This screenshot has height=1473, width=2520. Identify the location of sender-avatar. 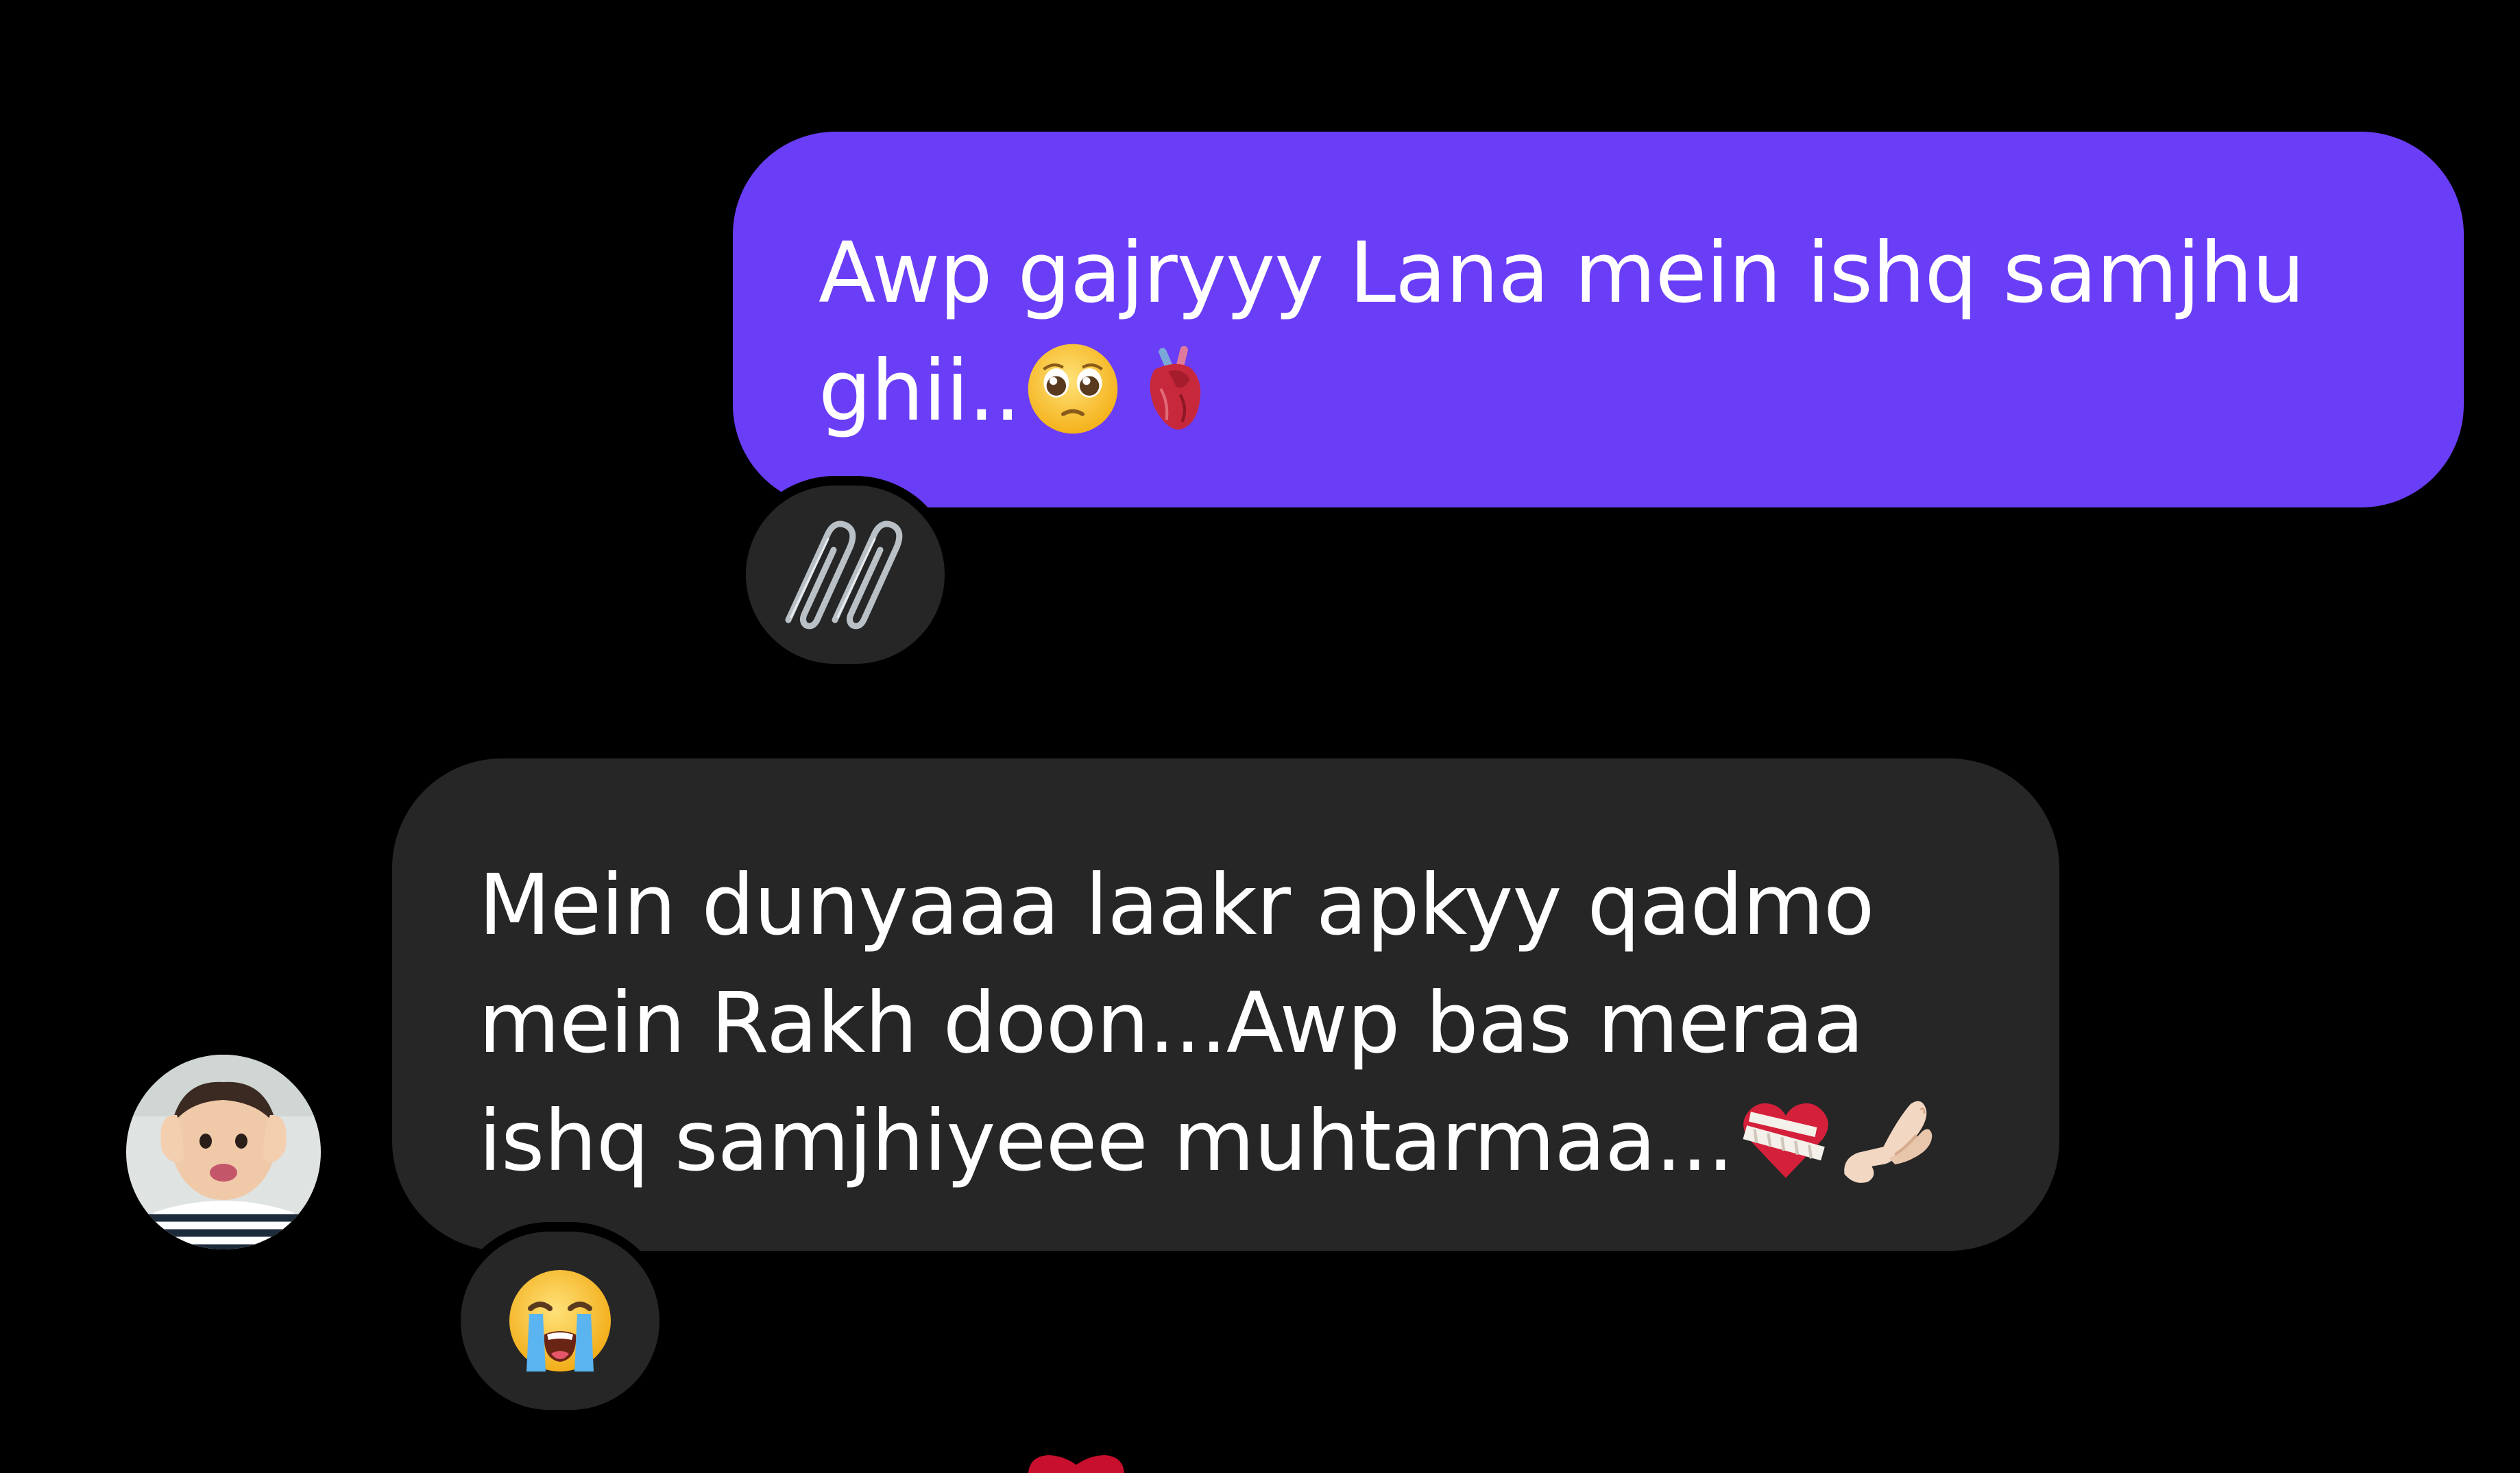
(223, 1152).